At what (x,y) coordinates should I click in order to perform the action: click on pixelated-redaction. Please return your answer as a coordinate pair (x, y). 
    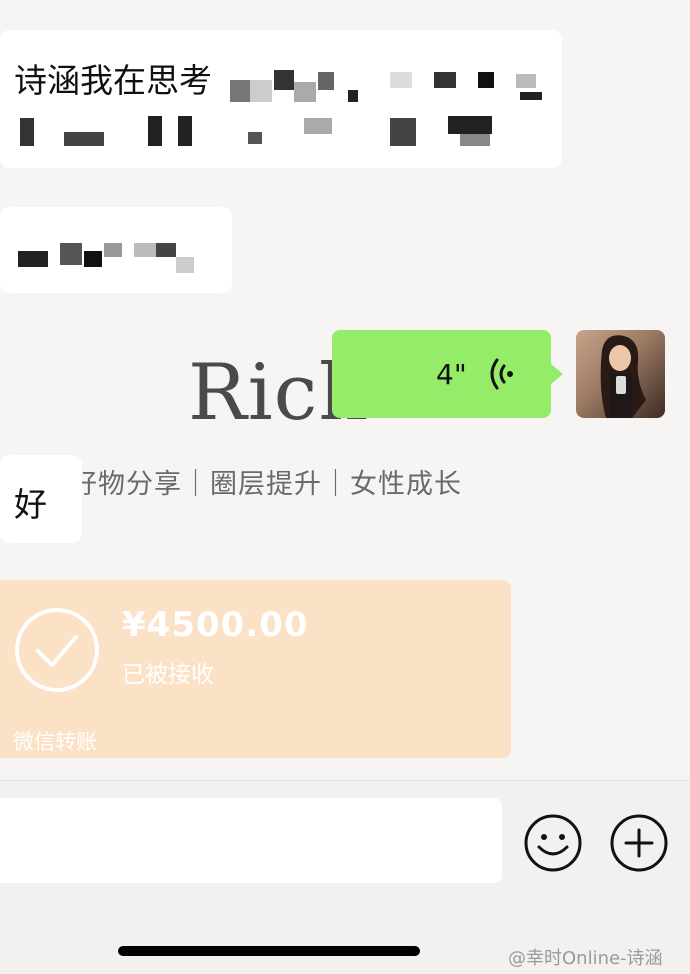
    Looking at the image, I should click on (116, 250).